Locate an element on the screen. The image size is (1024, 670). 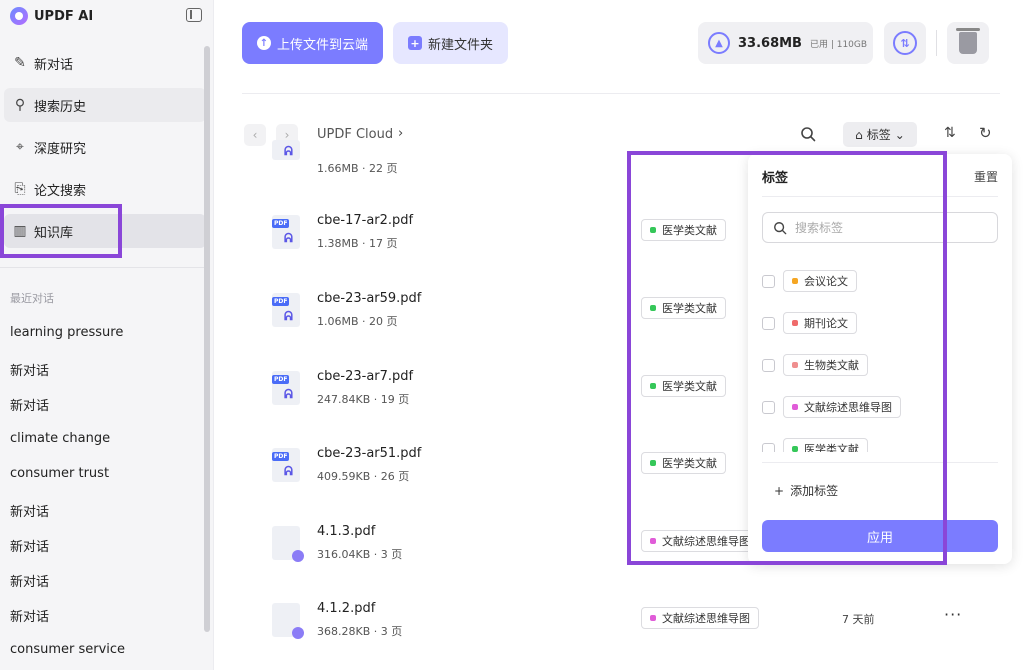
new-folder-label: 新建文件夹 is located at coordinates (460, 45).